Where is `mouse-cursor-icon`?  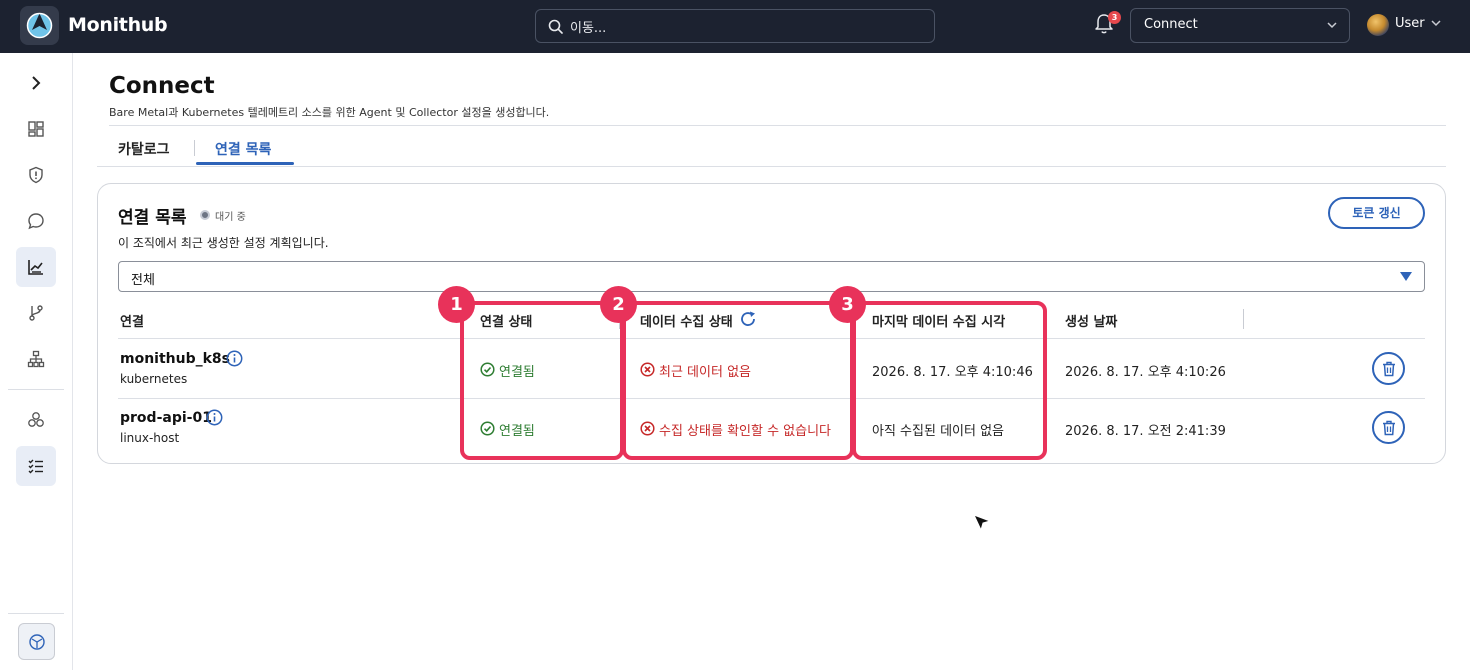 mouse-cursor-icon is located at coordinates (982, 523).